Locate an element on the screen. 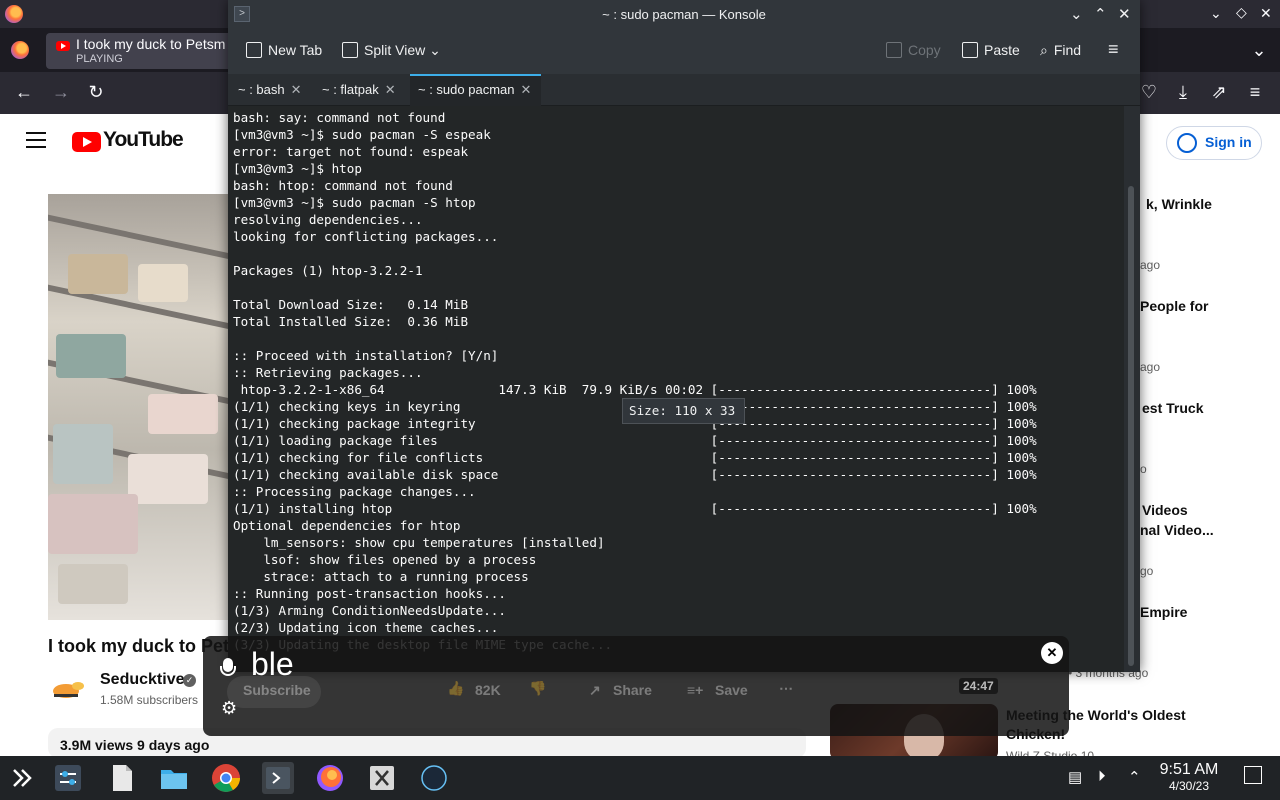 The width and height of the screenshot is (1280, 800). app-launcher-icon is located at coordinates (22, 778).